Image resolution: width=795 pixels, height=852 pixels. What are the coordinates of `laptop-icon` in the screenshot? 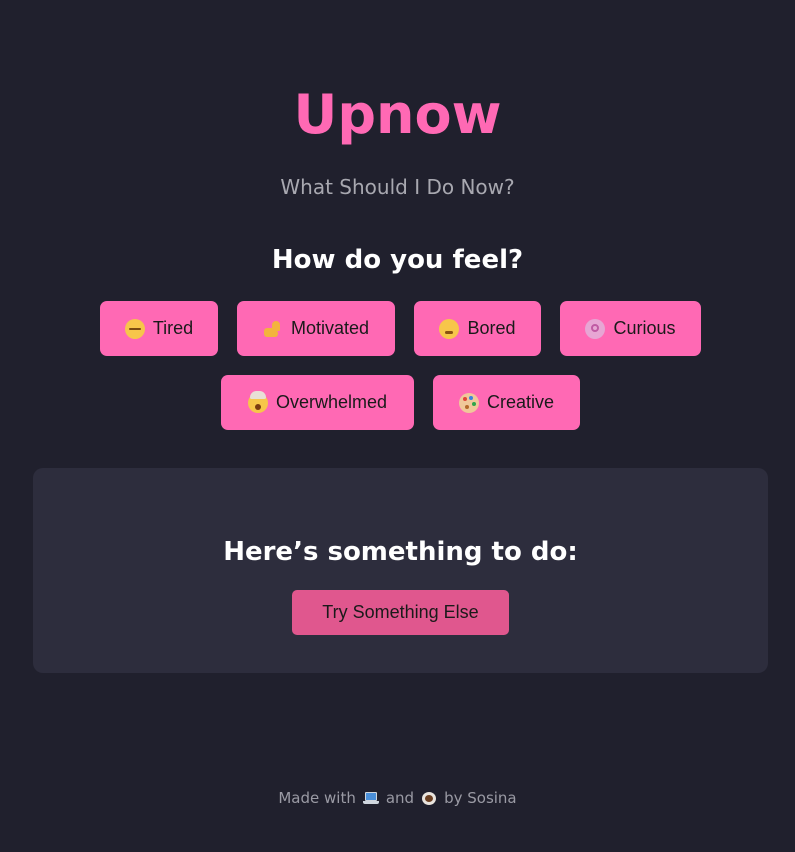 It's located at (370, 798).